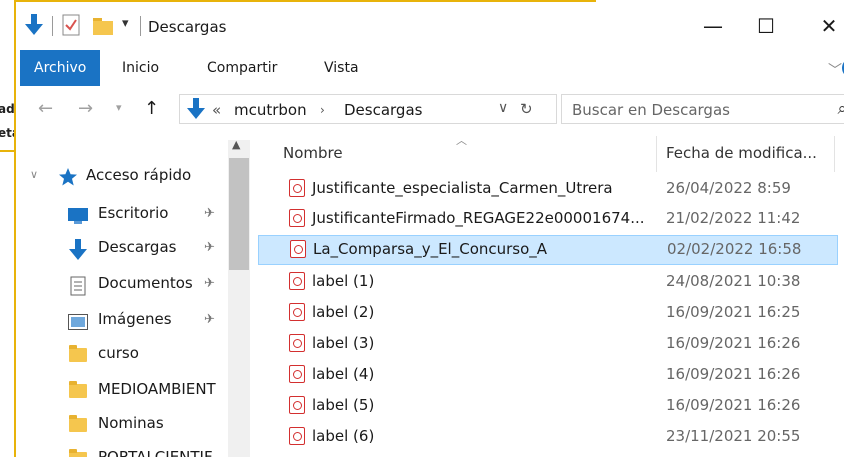  What do you see at coordinates (7, 133) in the screenshot?
I see `background-window-text: eta` at bounding box center [7, 133].